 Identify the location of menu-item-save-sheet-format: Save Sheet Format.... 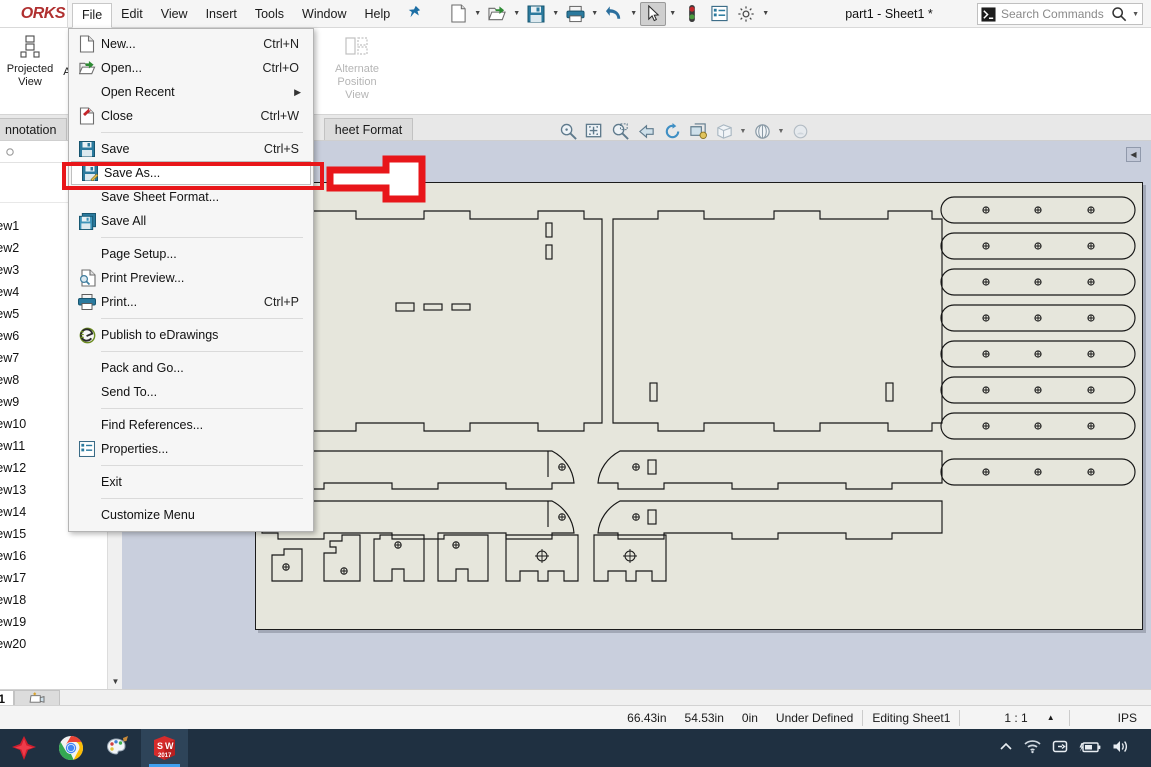
(191, 197).